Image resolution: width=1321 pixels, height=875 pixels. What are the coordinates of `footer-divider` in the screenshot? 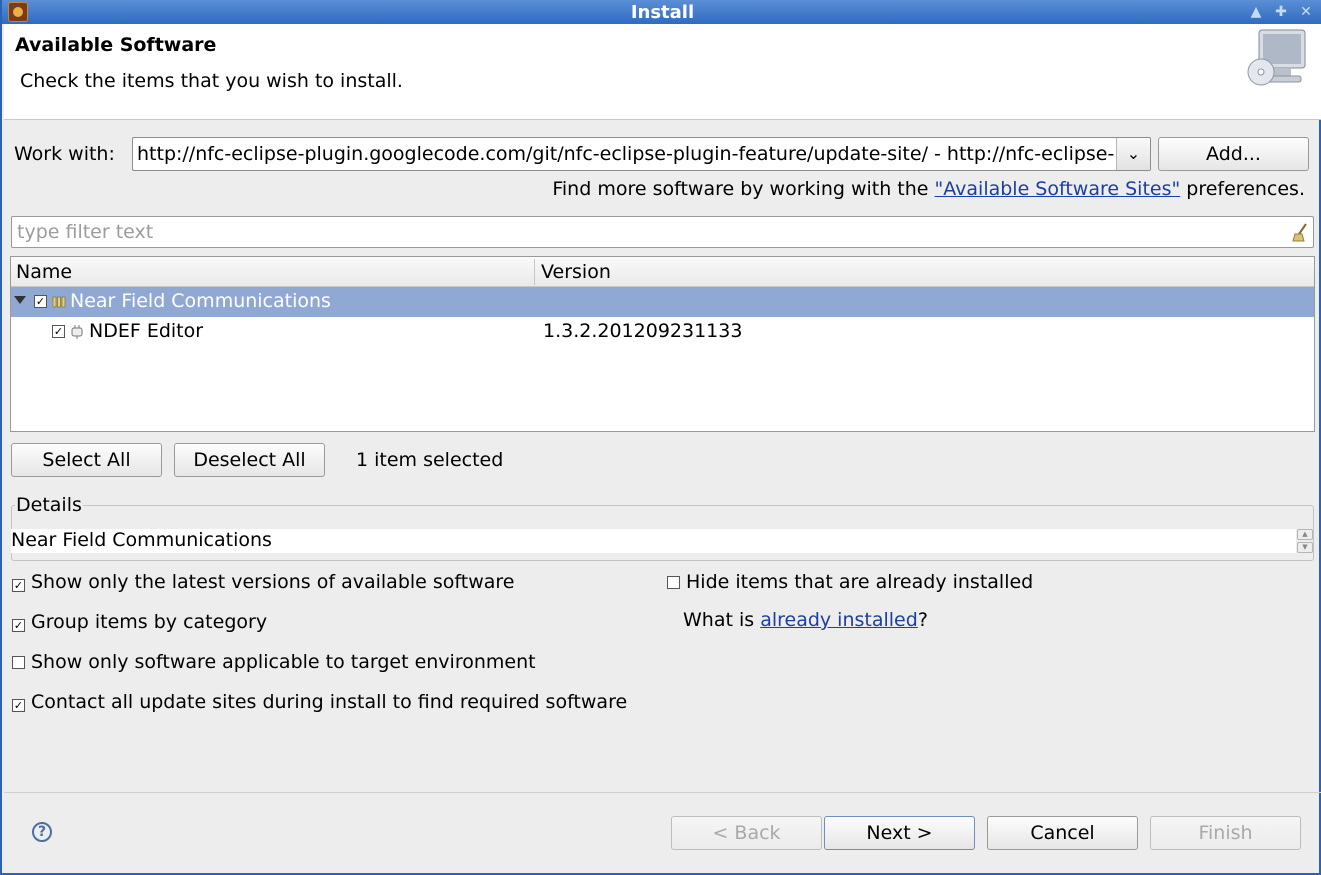 It's located at (662, 792).